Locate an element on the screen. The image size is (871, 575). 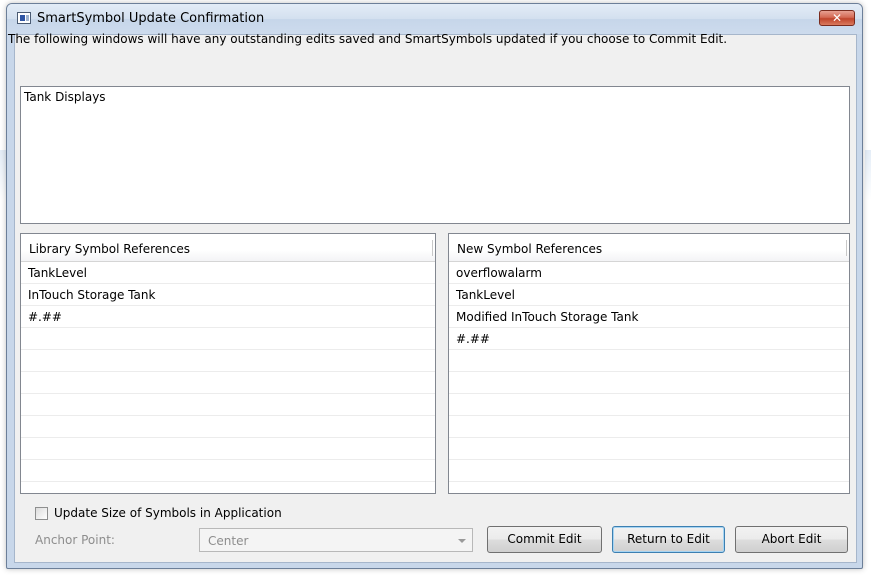
return-to-edit-button: Return to Edit is located at coordinates (668, 539).